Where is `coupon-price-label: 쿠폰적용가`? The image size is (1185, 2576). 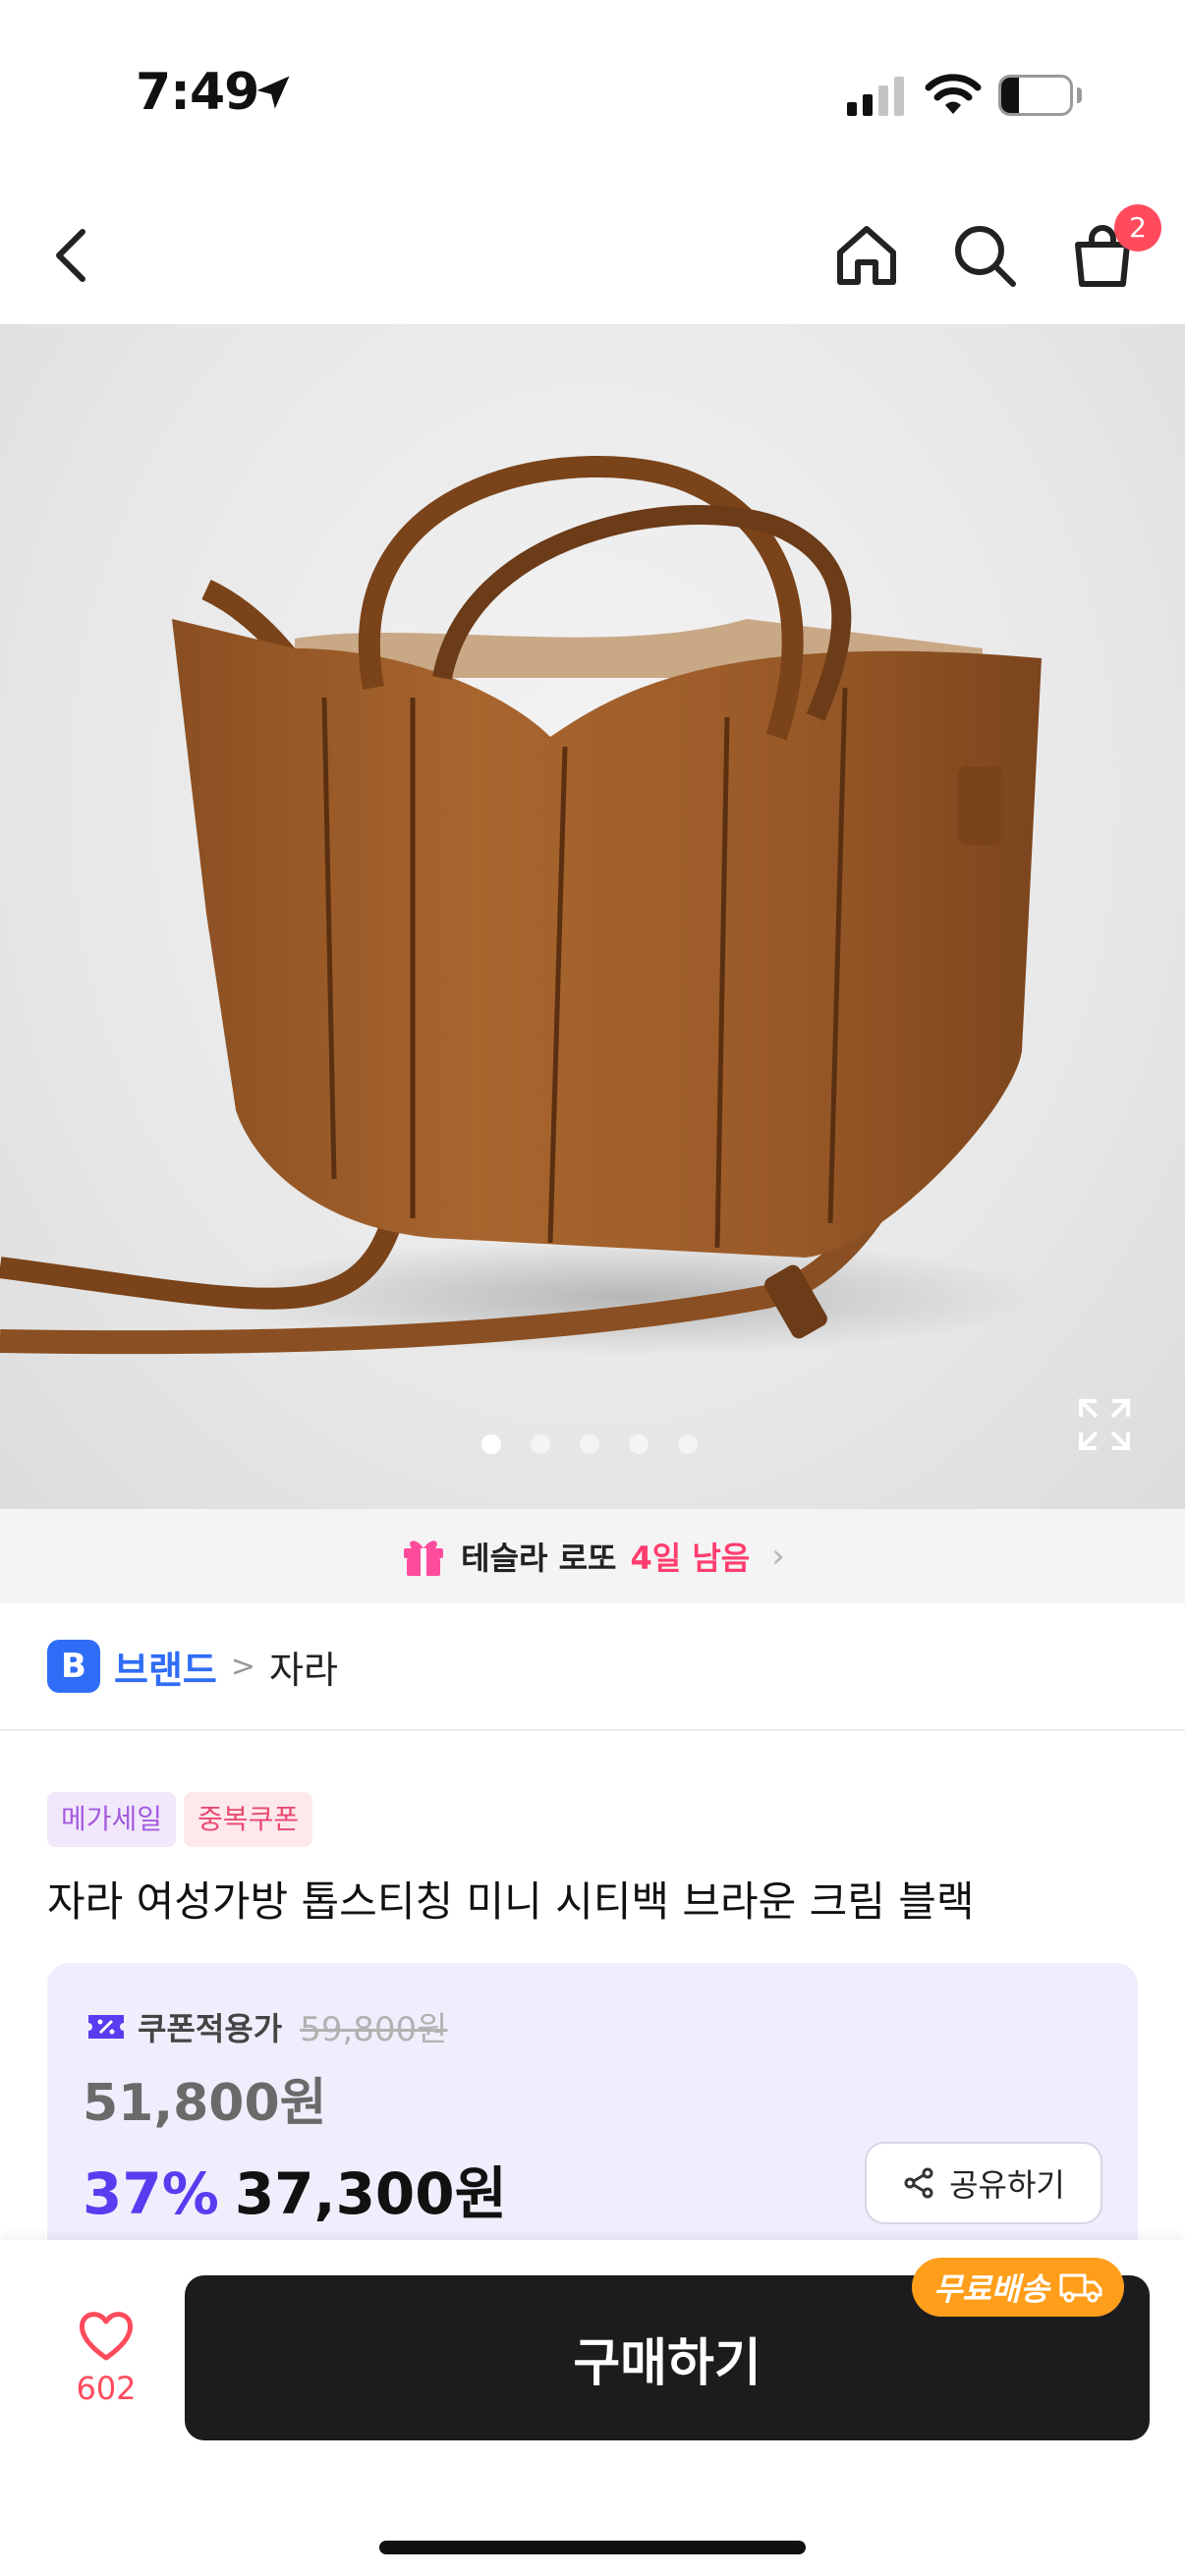
coupon-price-label: 쿠폰적용가 is located at coordinates (211, 2028).